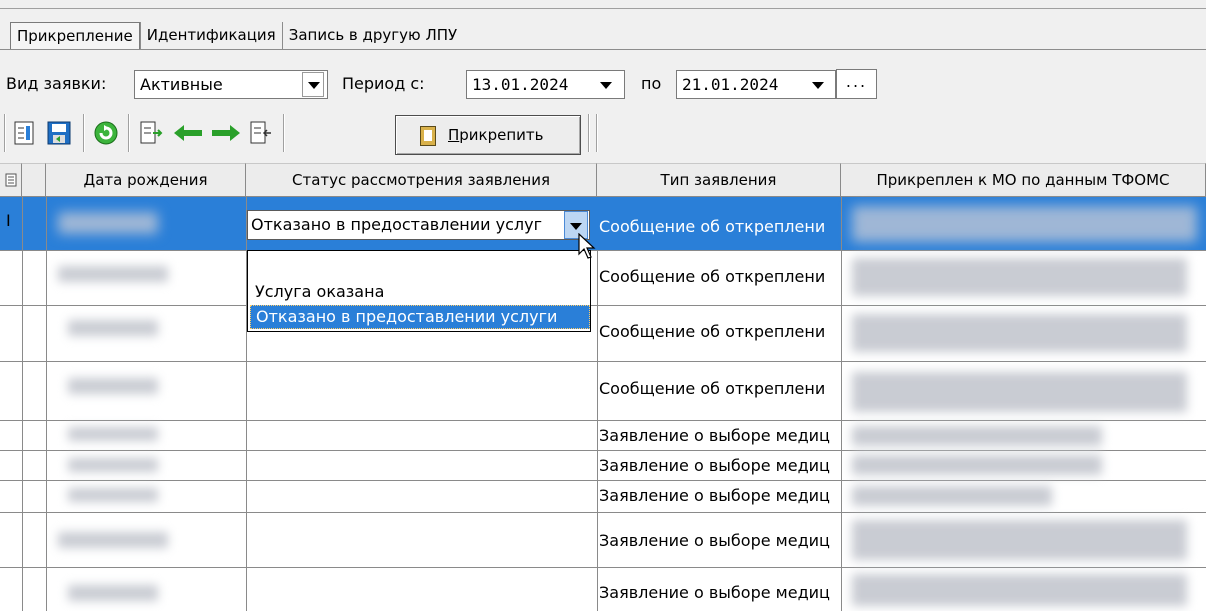  Describe the element at coordinates (25, 133) in the screenshot. I see `list-icon` at that location.